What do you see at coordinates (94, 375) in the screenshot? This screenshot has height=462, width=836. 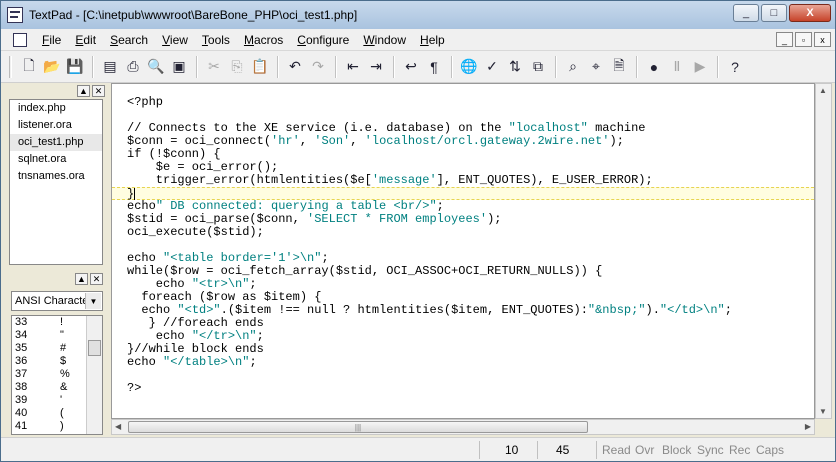 I see `clip-library-scrollbar` at bounding box center [94, 375].